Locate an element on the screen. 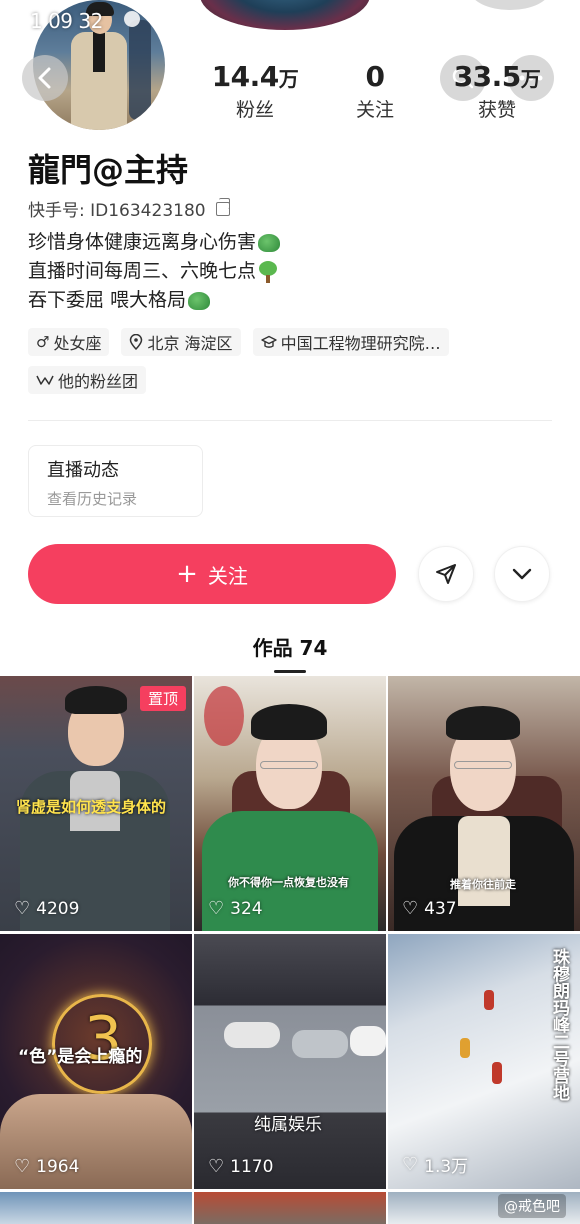  bio-line: 吞下委屈 喂大格局 is located at coordinates (154, 300).